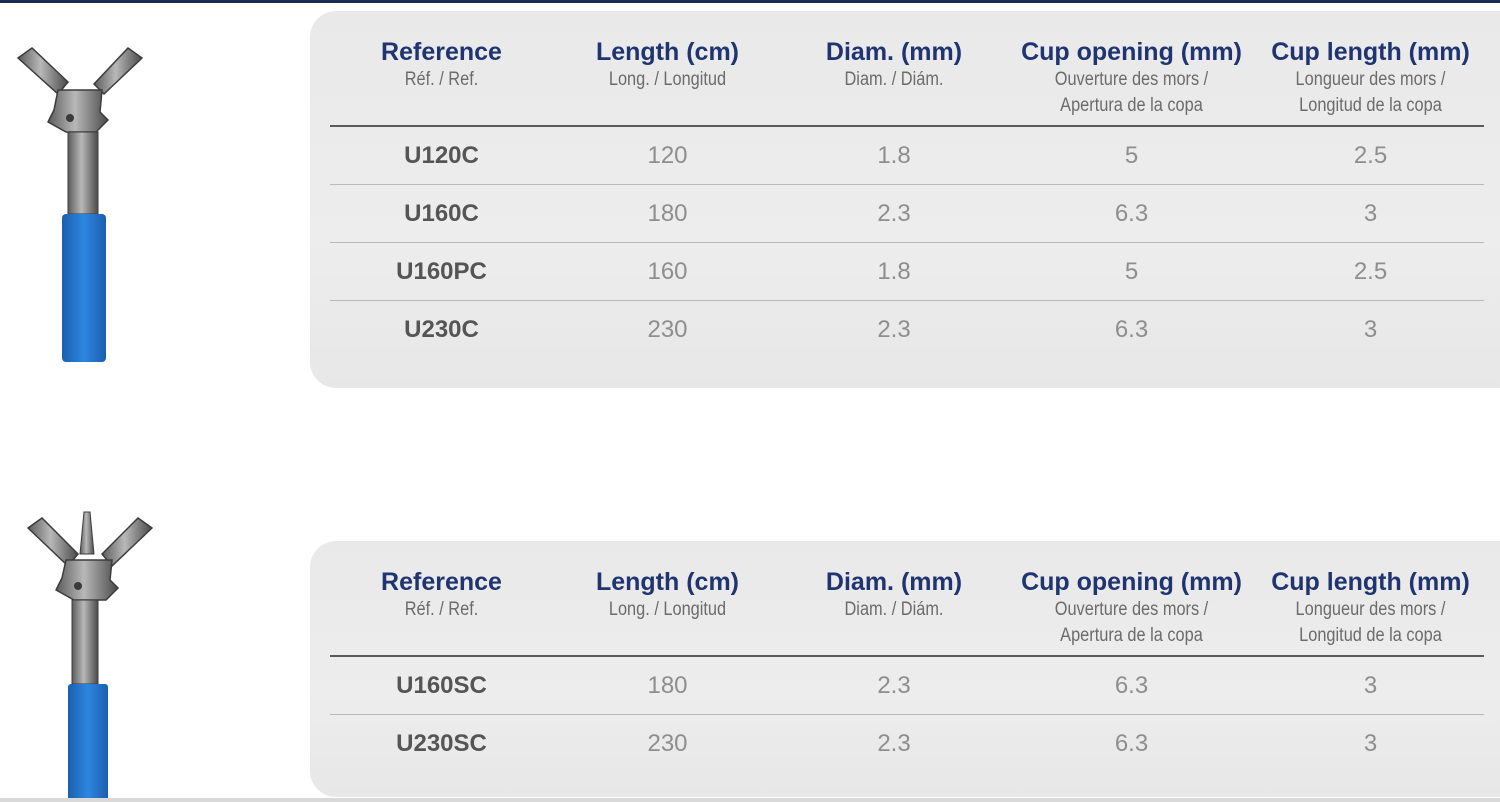 This screenshot has height=802, width=1500. What do you see at coordinates (441, 685) in the screenshot?
I see `cell-reference: U160SC` at bounding box center [441, 685].